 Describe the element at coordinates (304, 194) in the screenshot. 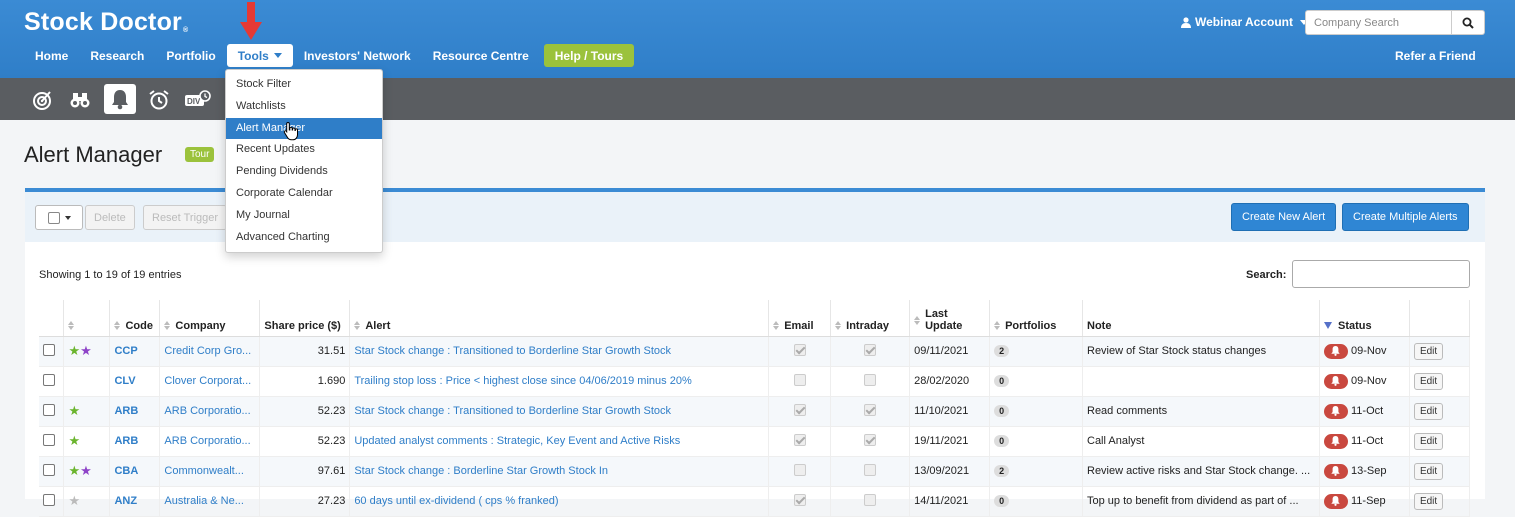

I see `menu-item-corporate-calendar: Corporate Calendar` at that location.